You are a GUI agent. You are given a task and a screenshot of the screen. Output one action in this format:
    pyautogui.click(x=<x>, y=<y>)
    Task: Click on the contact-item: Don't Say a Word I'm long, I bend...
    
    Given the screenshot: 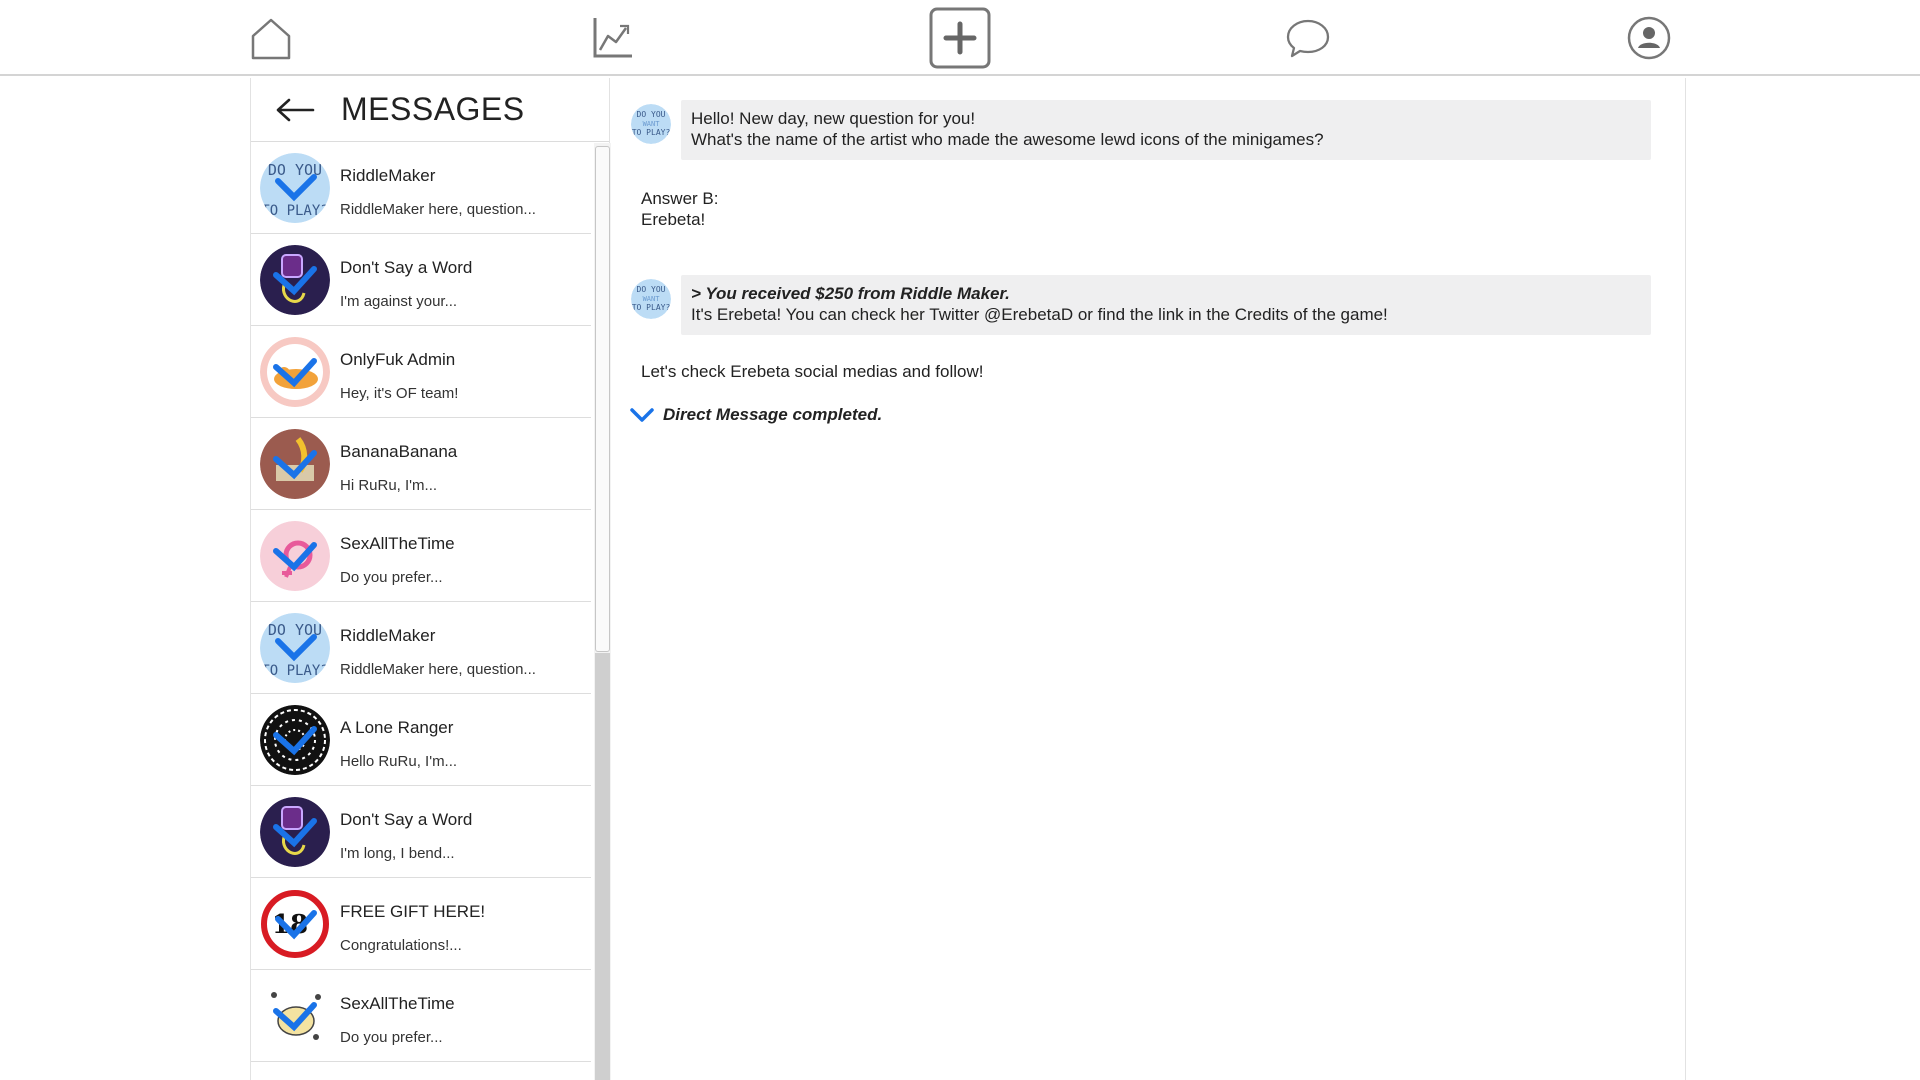 What is the action you would take?
    pyautogui.click(x=421, y=832)
    